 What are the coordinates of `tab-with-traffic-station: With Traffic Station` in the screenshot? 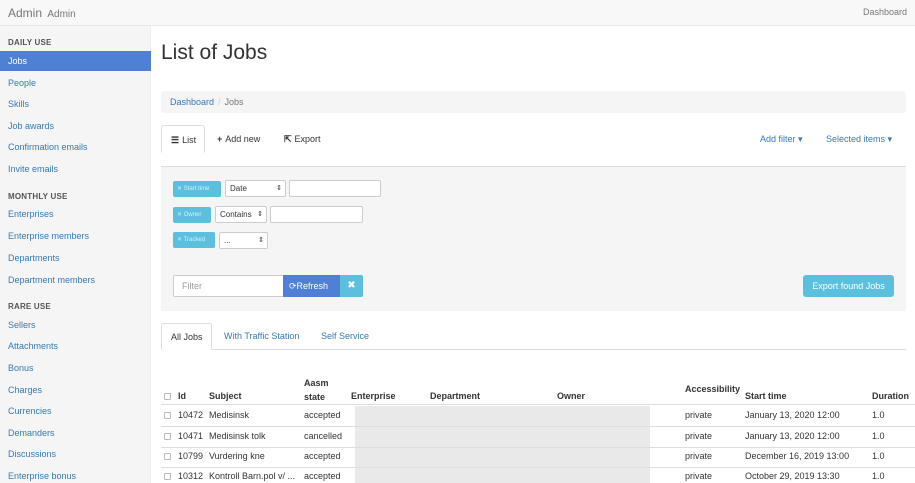 It's located at (261, 336).